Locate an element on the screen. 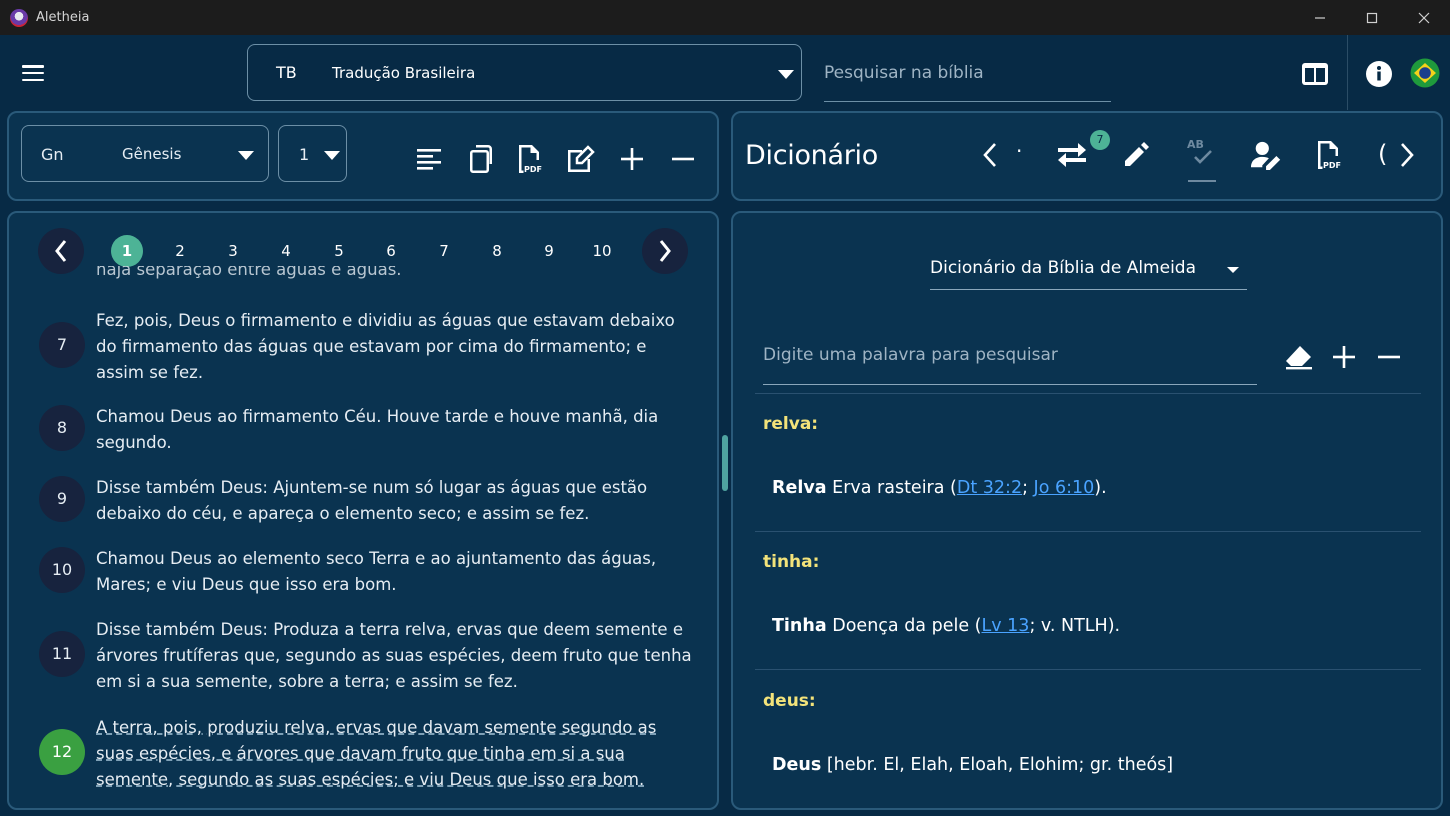  verse-link: Dt 32:2 is located at coordinates (989, 488).